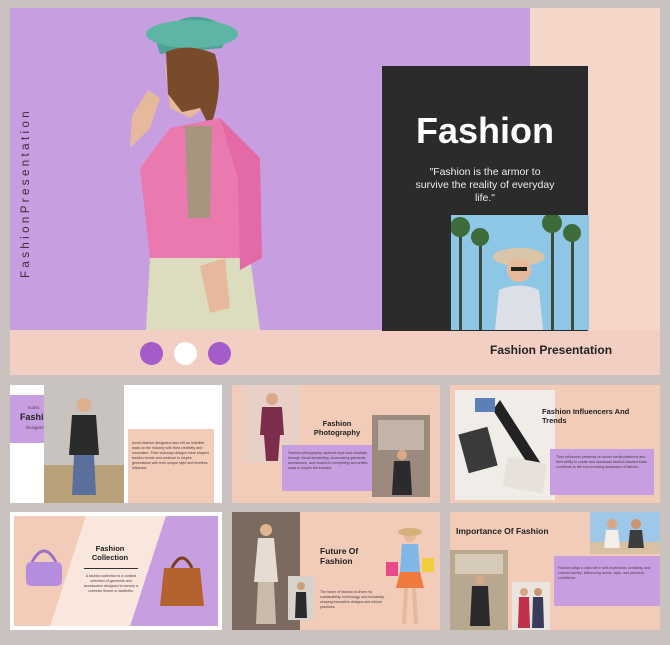 This screenshot has width=670, height=645. I want to click on t2-photo-right, so click(401, 456).